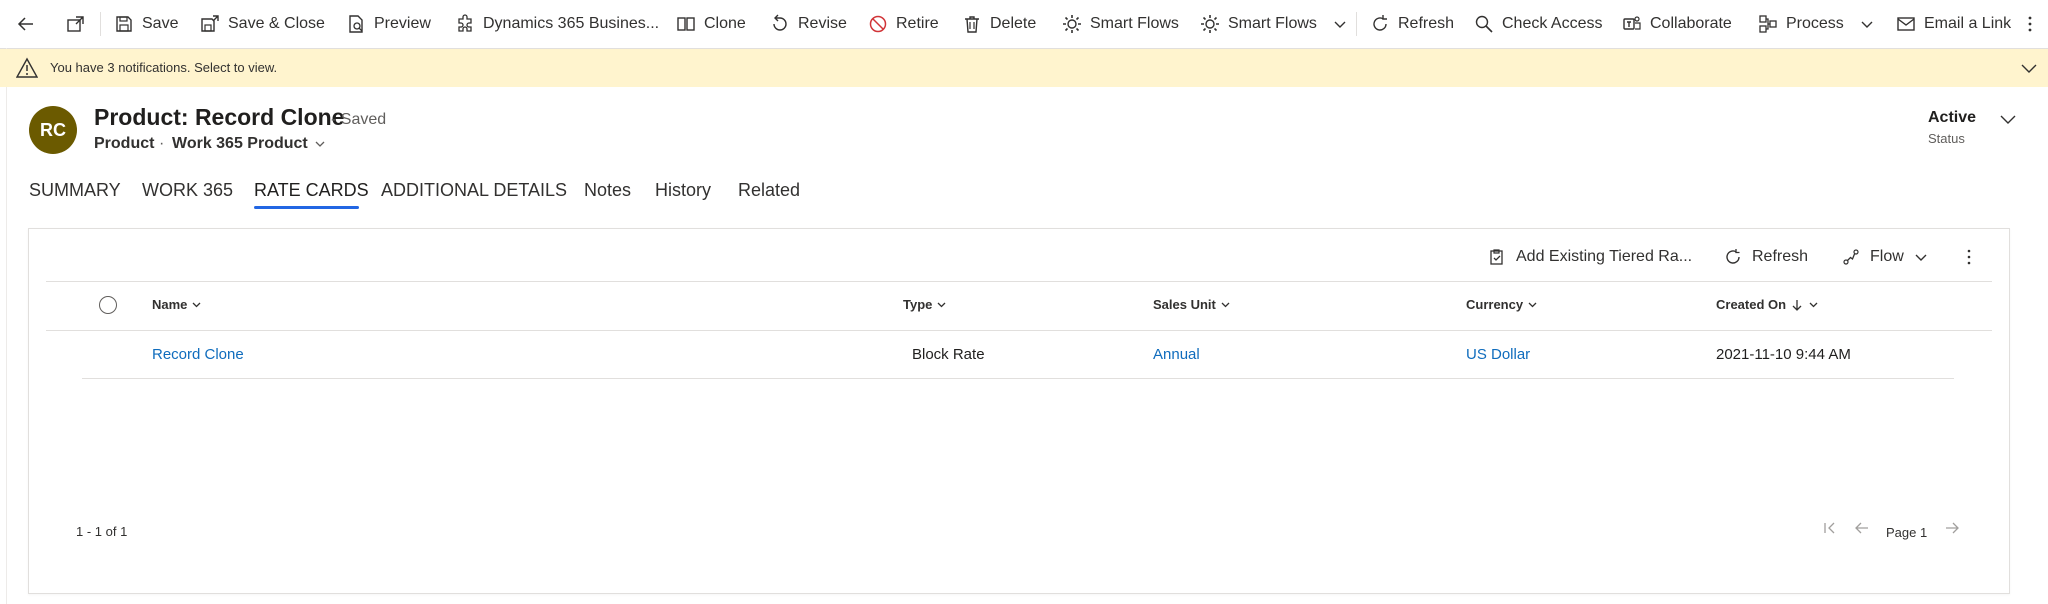  I want to click on save-status: - Saved, so click(359, 119).